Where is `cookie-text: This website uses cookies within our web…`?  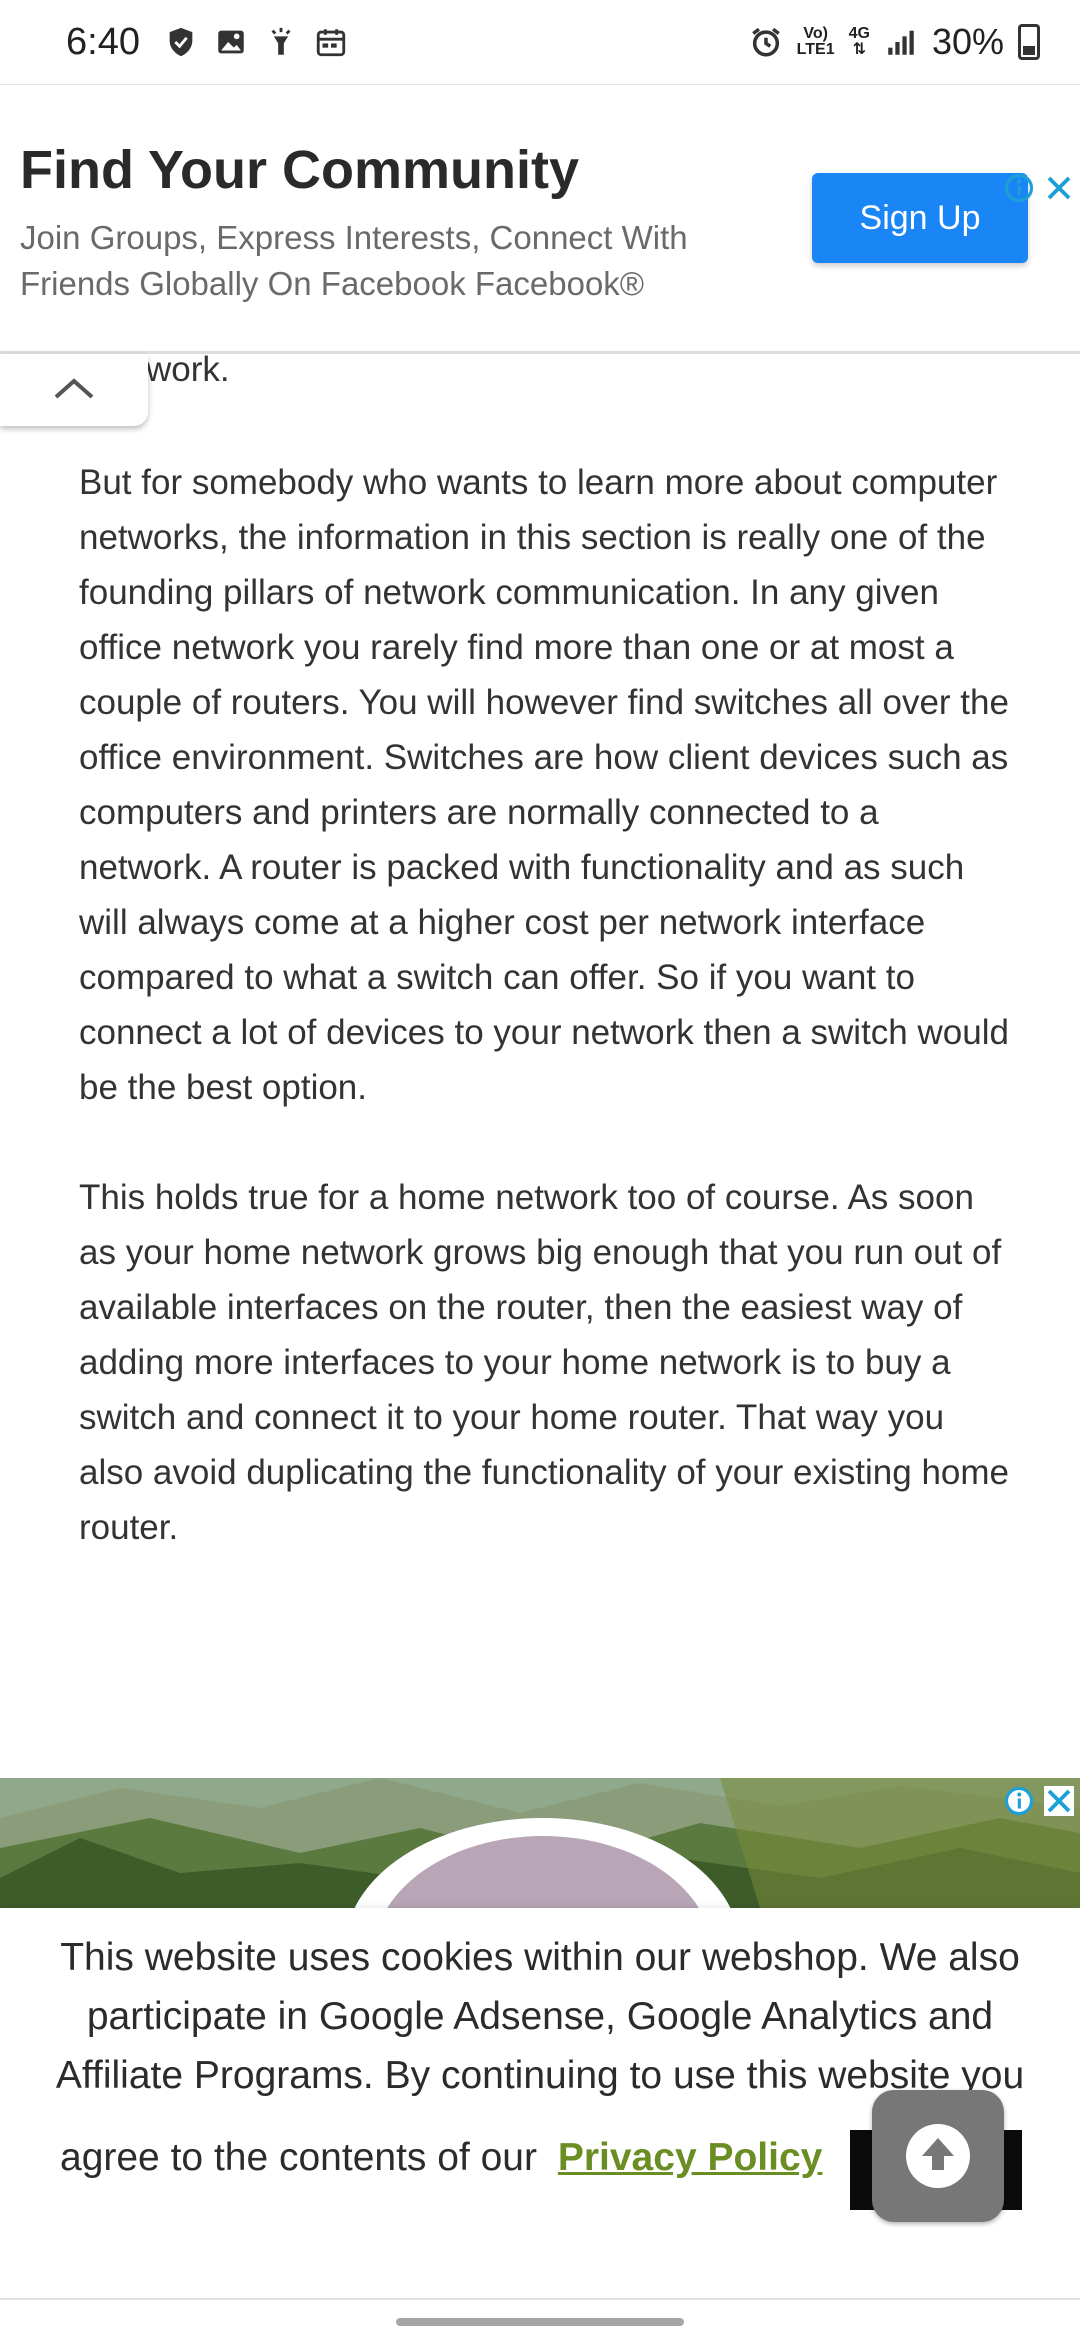 cookie-text: This website uses cookies within our web… is located at coordinates (540, 2016).